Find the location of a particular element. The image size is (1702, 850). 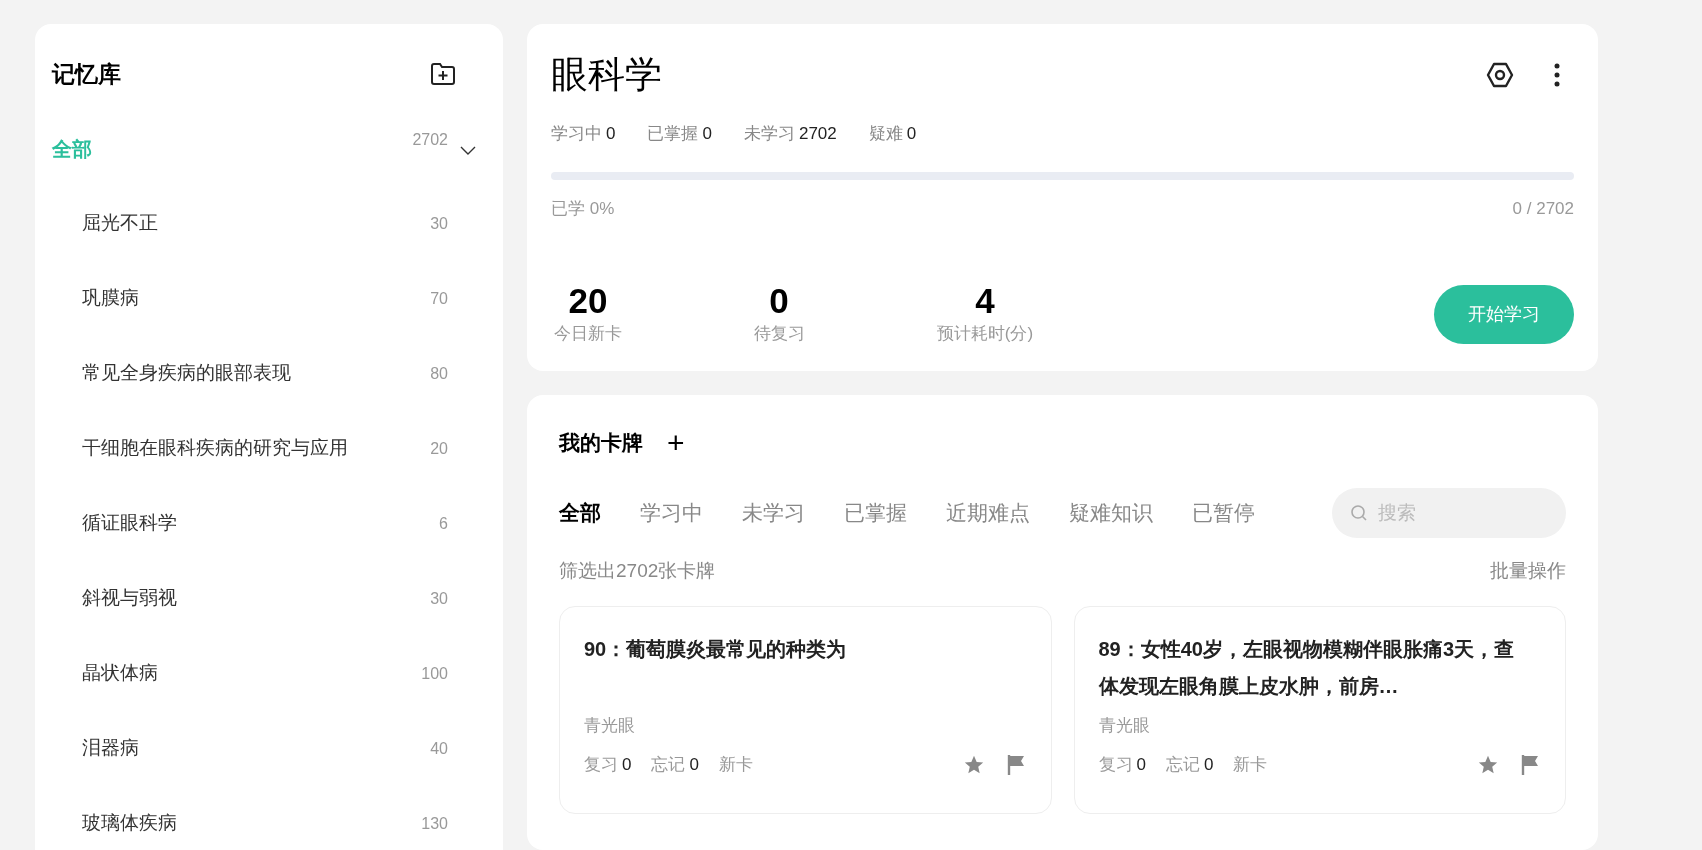

batch-action-link: 批量操作 is located at coordinates (1528, 571).